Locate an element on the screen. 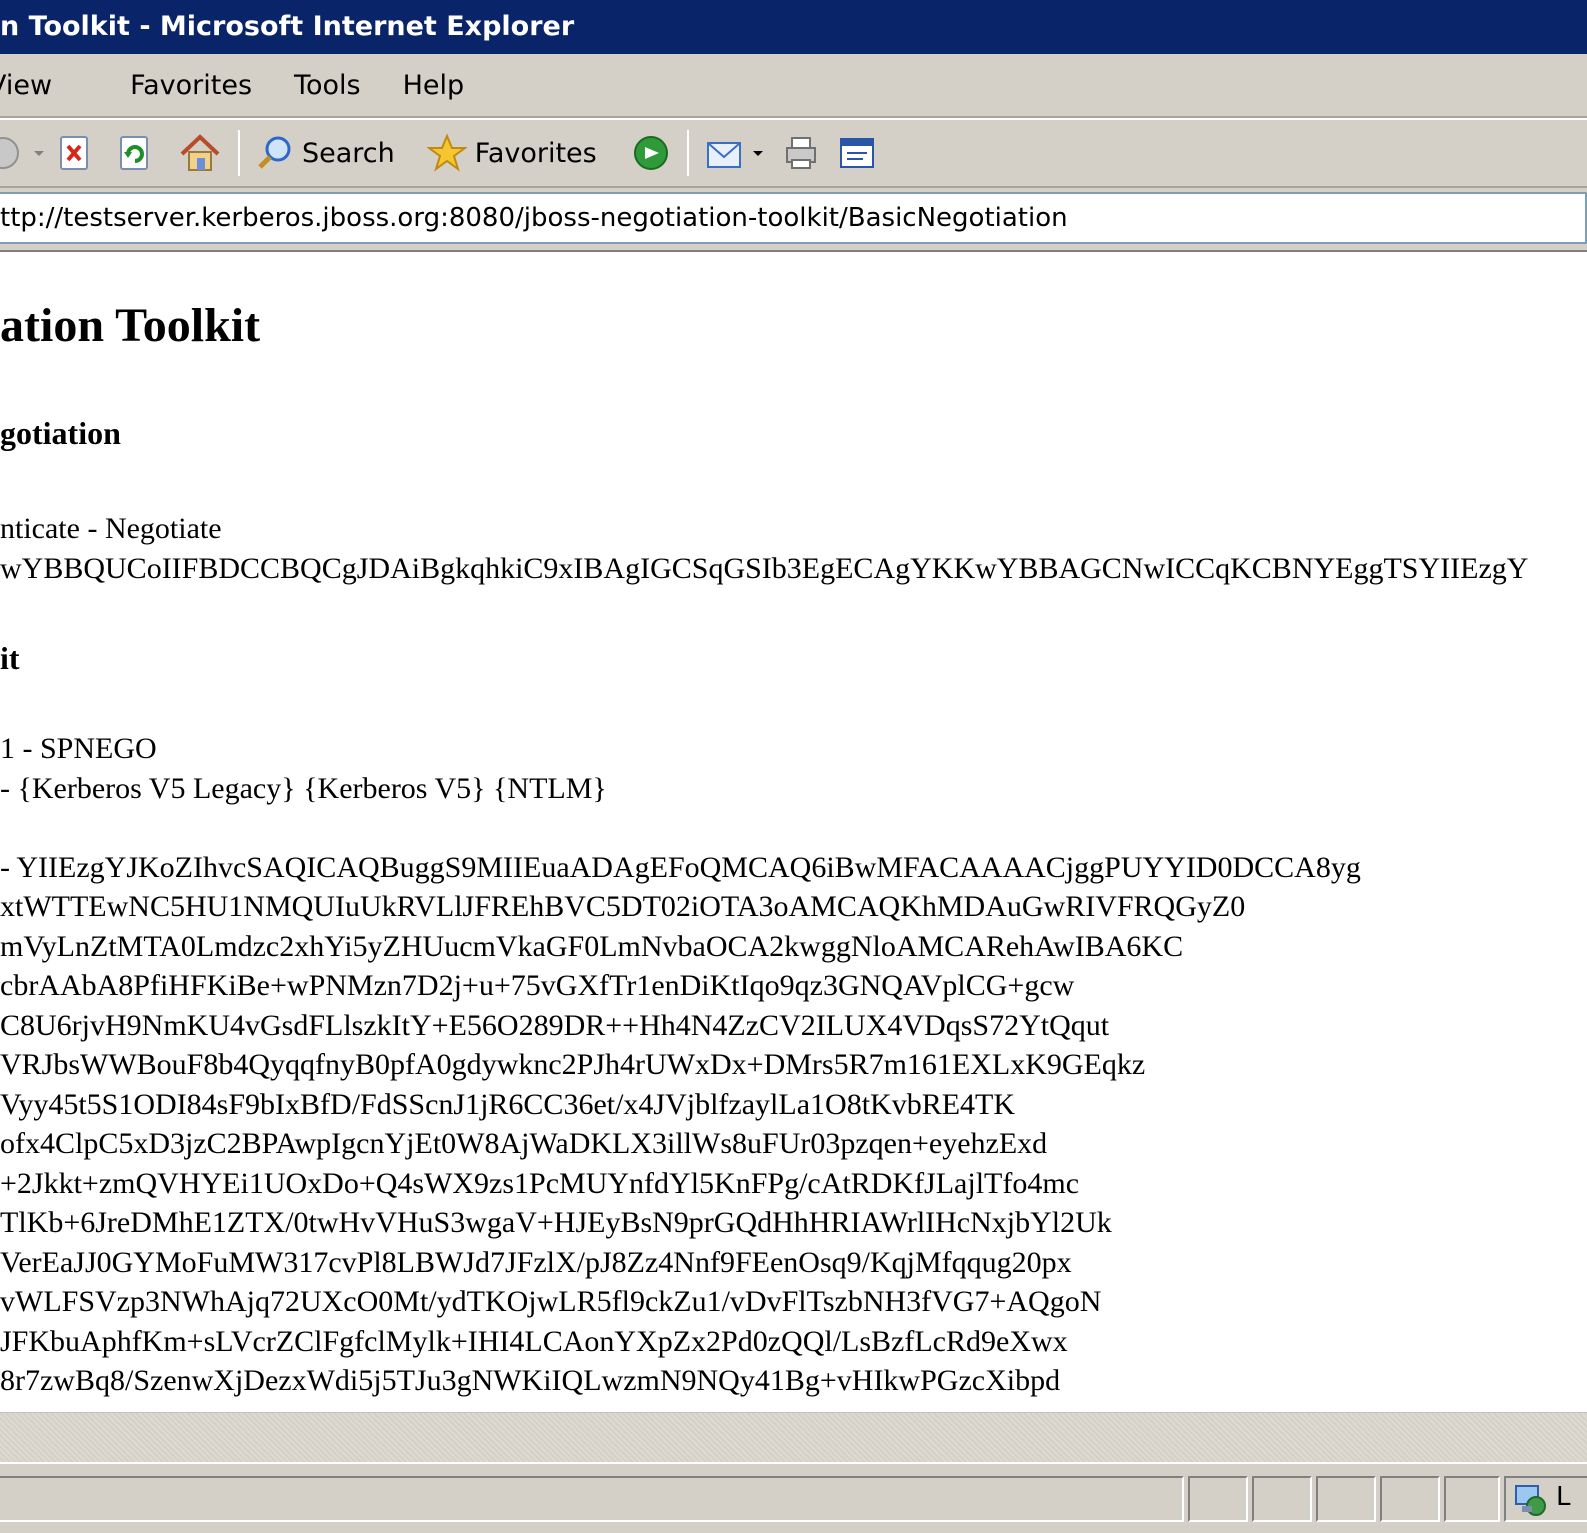 The image size is (1587, 1533). search-label: Search is located at coordinates (348, 153).